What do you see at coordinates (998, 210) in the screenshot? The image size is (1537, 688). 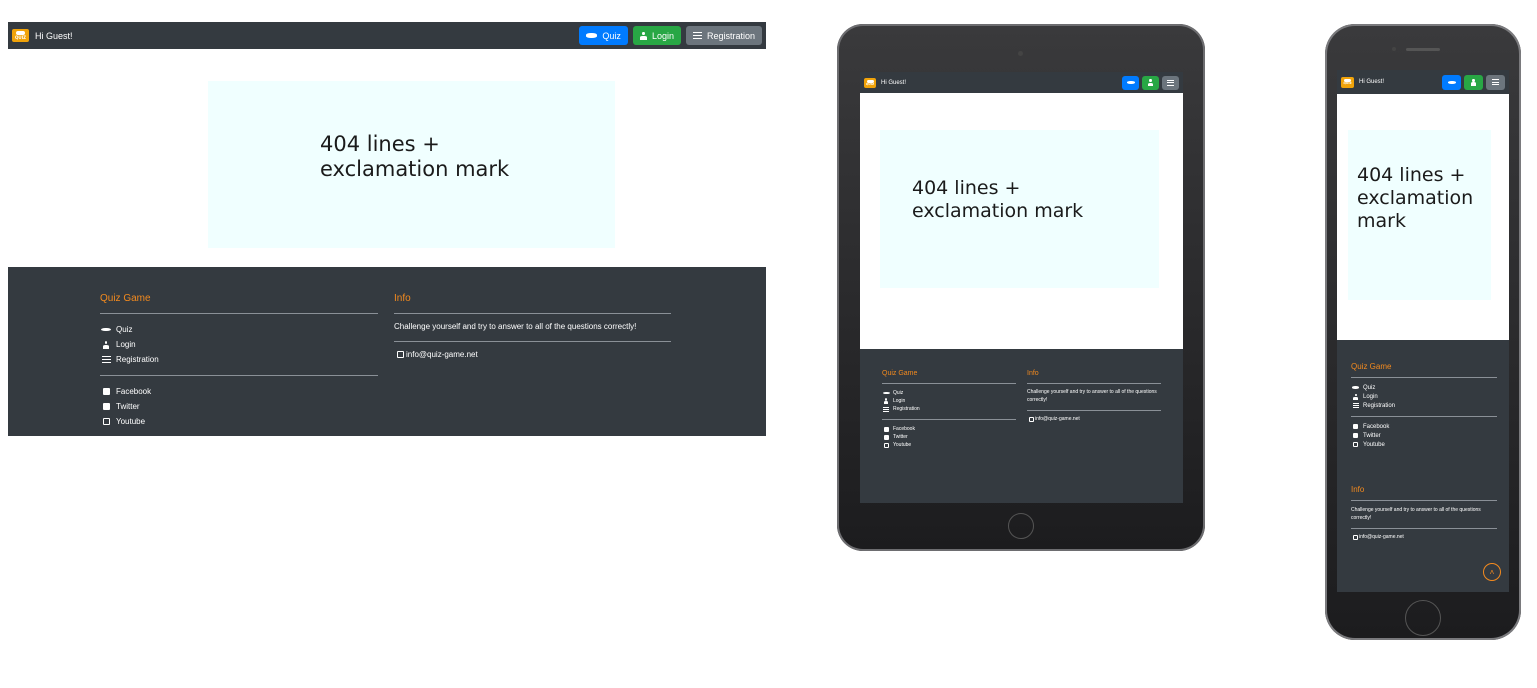 I see `error-line-2: exclamation mark` at bounding box center [998, 210].